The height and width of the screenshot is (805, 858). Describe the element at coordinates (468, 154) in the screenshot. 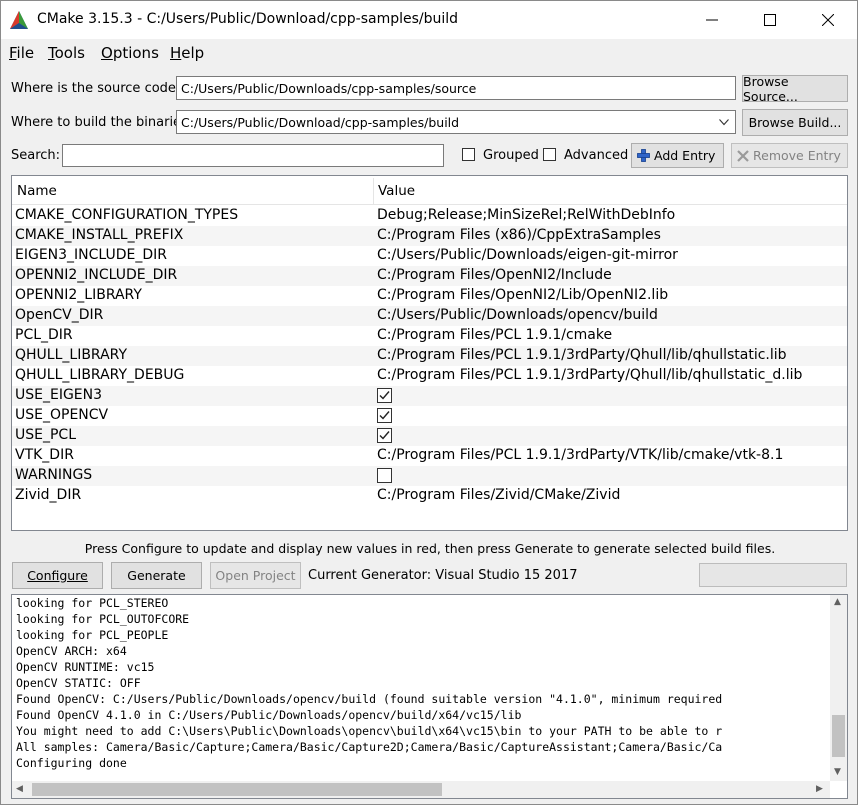

I see `grouped-checkbox` at that location.